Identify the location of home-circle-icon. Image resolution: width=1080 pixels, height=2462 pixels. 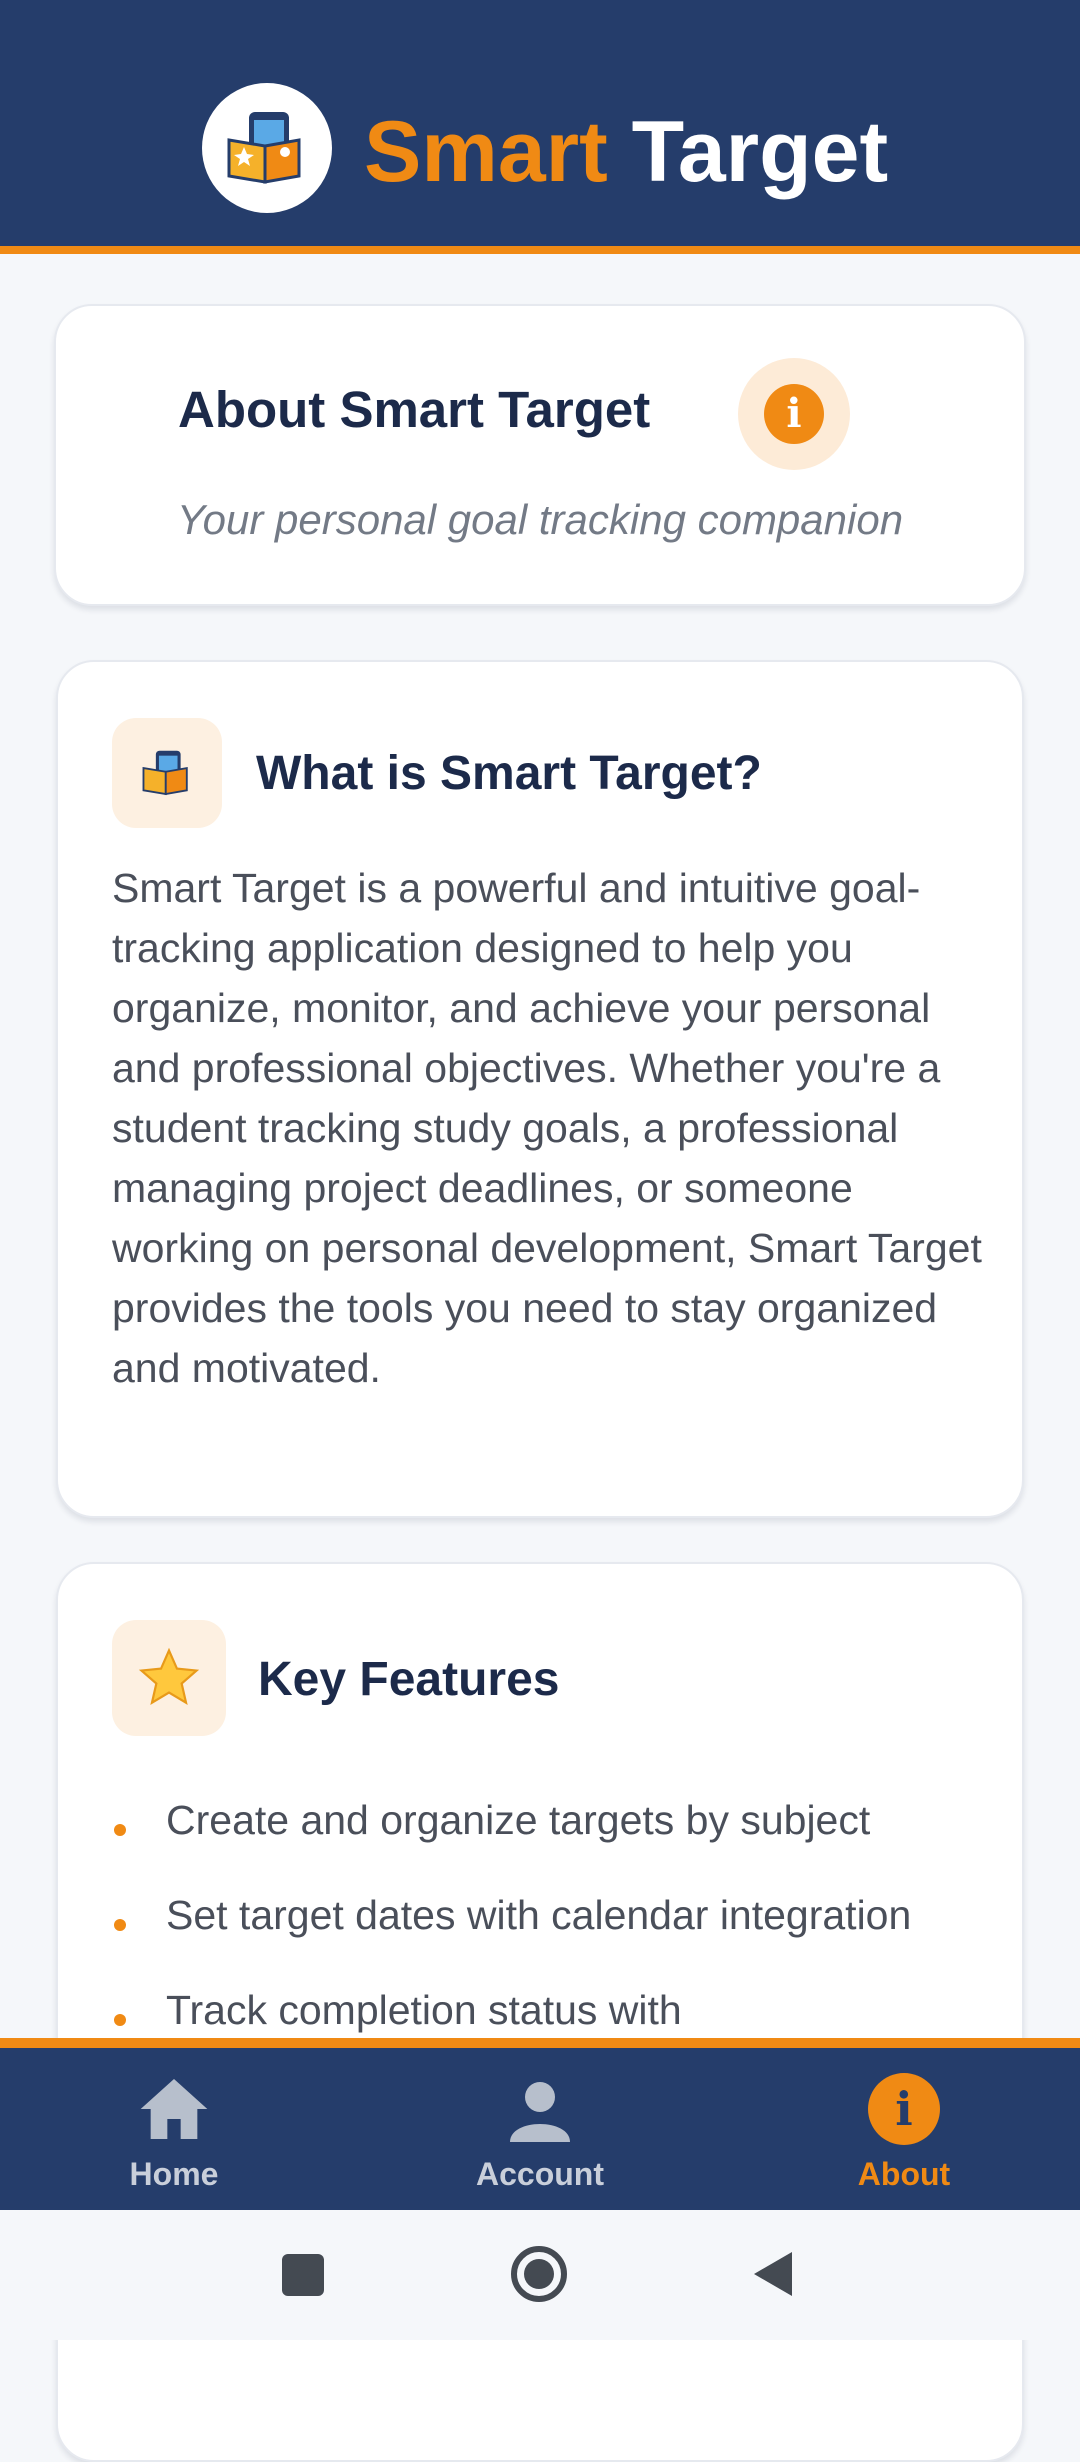
(539, 2274).